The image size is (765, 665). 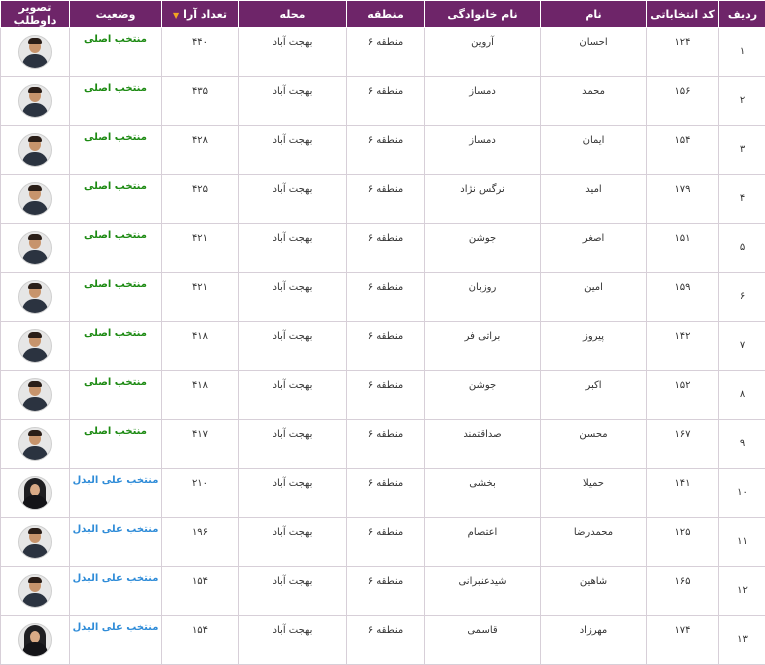 I want to click on cell-first-name: احسان, so click(x=594, y=52).